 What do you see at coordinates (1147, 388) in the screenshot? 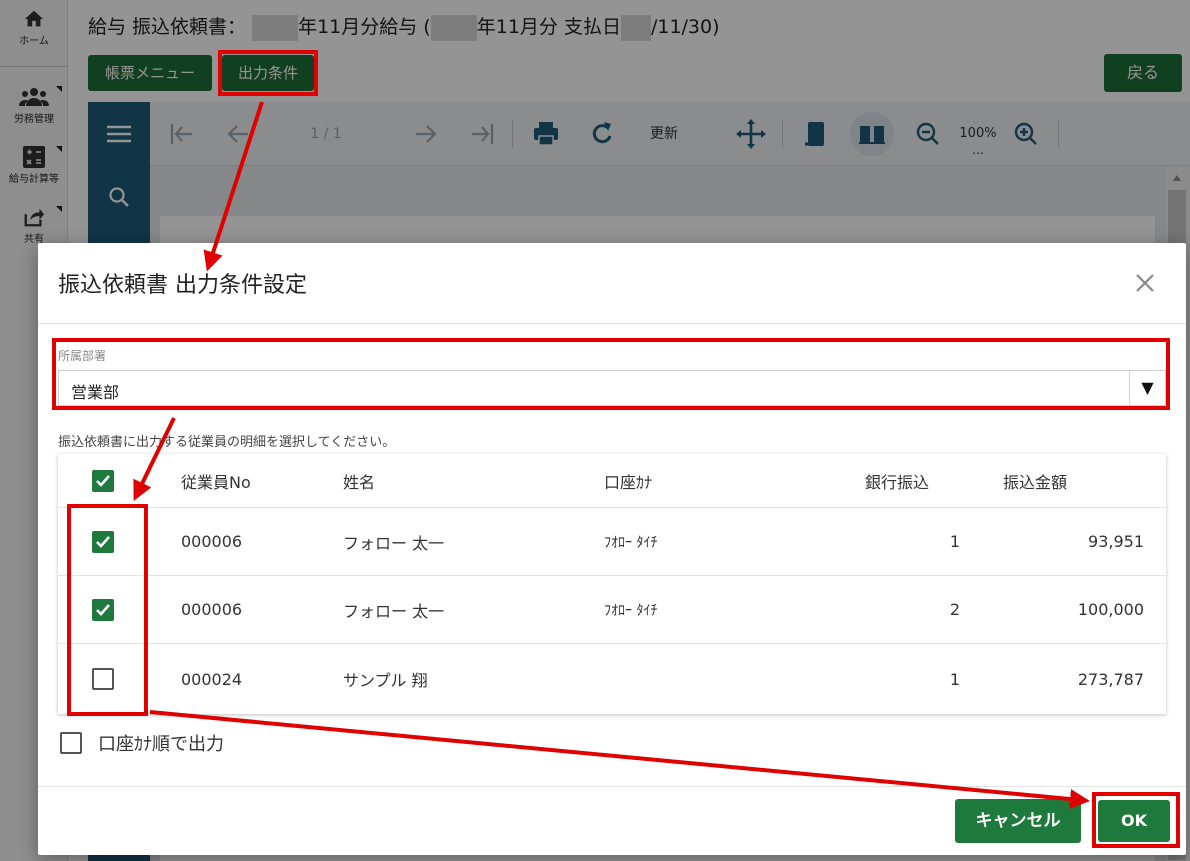
I see `dropdown-arrow-icon: ▼` at bounding box center [1147, 388].